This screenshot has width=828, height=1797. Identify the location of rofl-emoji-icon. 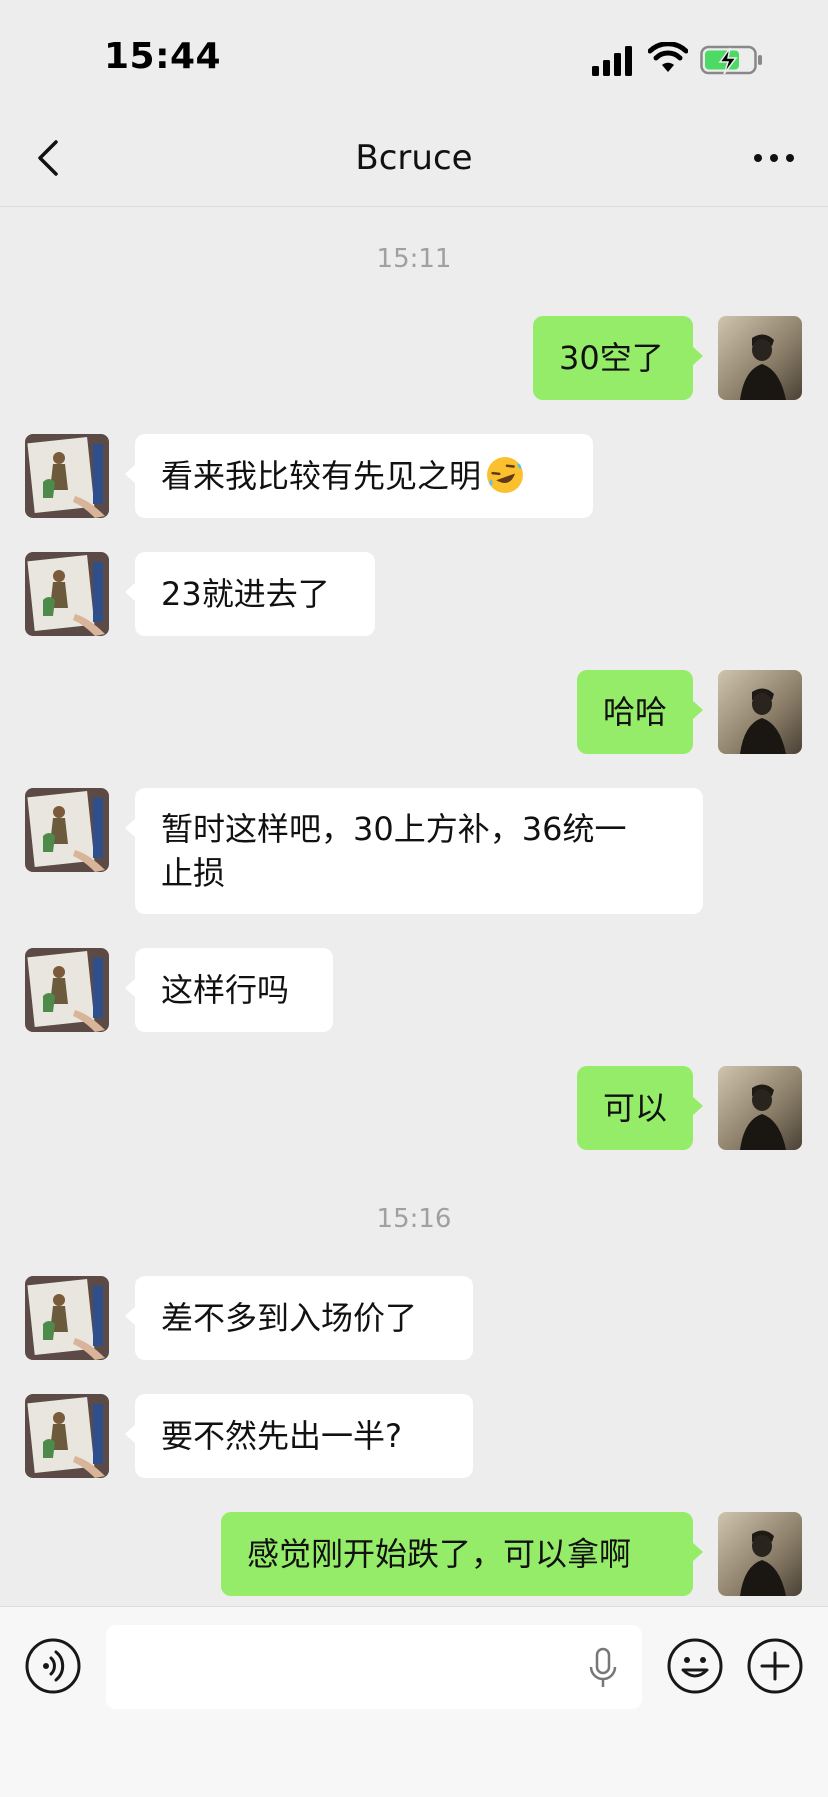
(505, 475).